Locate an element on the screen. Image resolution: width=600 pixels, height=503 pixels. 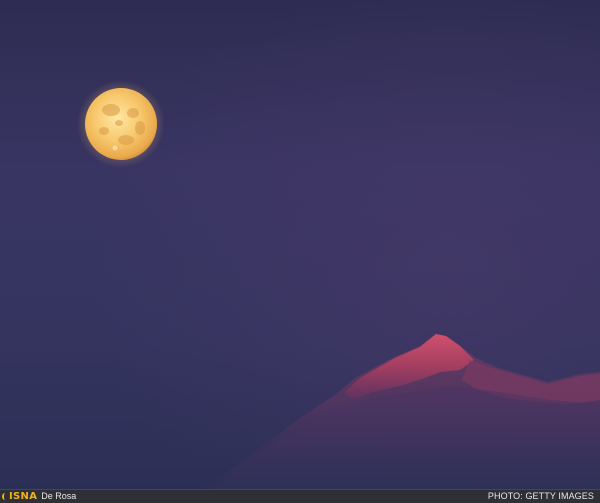
isna-logo-icon is located at coordinates (5, 496).